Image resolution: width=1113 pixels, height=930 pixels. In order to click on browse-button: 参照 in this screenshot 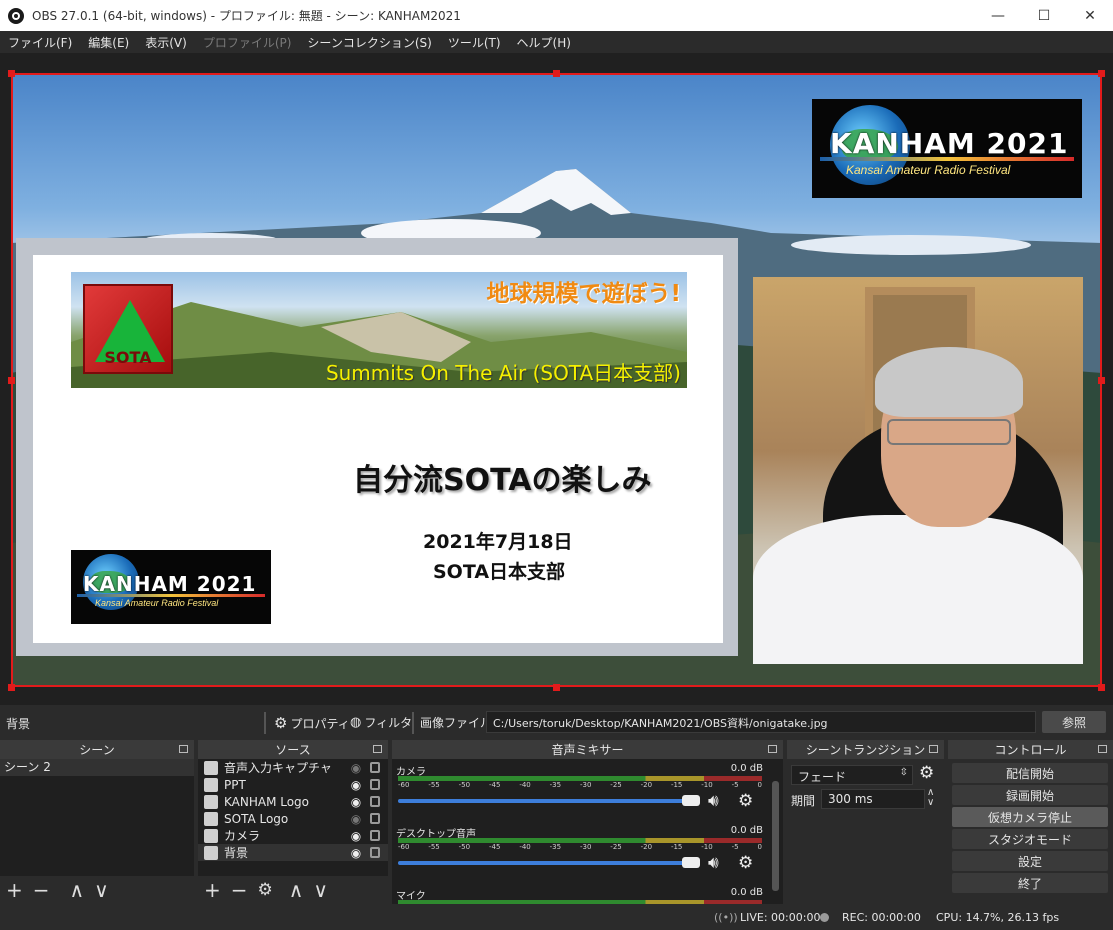, I will do `click(1074, 722)`.